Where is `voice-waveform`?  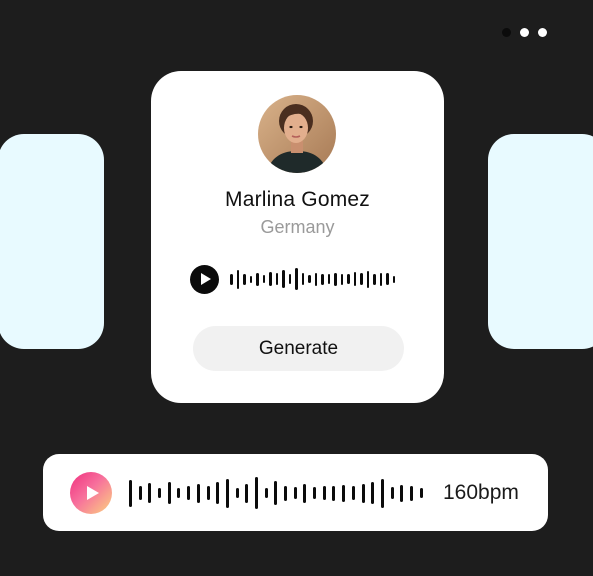 voice-waveform is located at coordinates (312, 279).